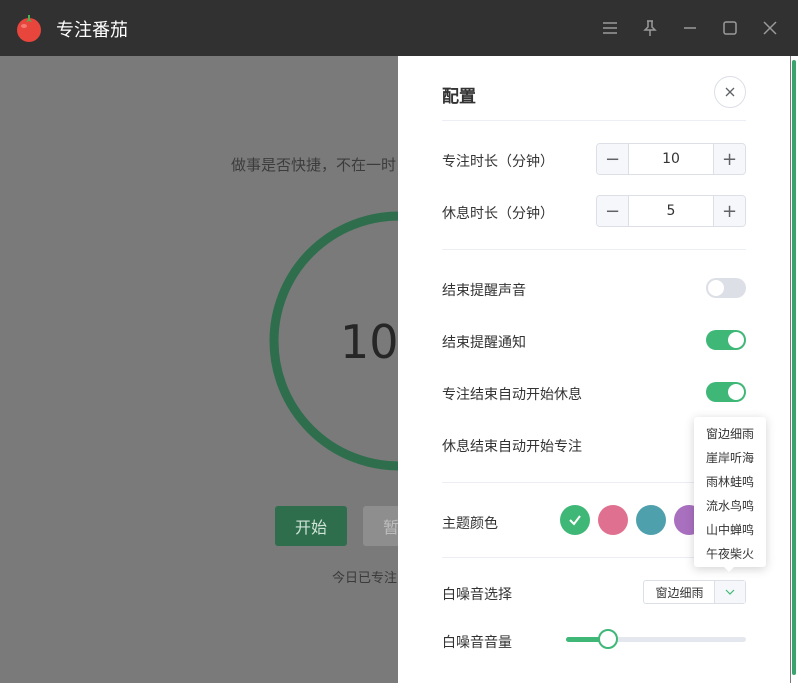 This screenshot has height=683, width=798. I want to click on dropdown-option: 午夜柴火, so click(730, 553).